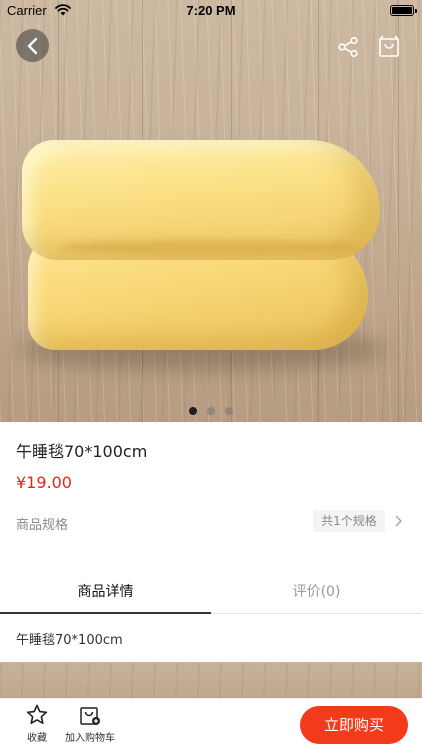  Describe the element at coordinates (398, 521) in the screenshot. I see `chevron-right-icon` at that location.